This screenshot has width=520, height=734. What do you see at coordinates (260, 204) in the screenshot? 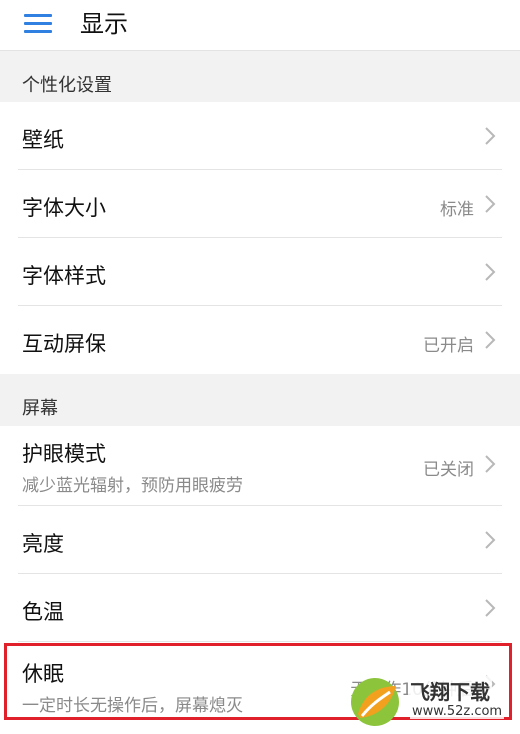
I see `settings-row-font-size: 字体大小 标准` at bounding box center [260, 204].